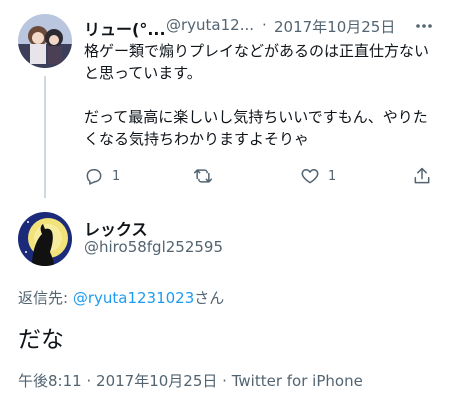  I want to click on retweet-action, so click(203, 176).